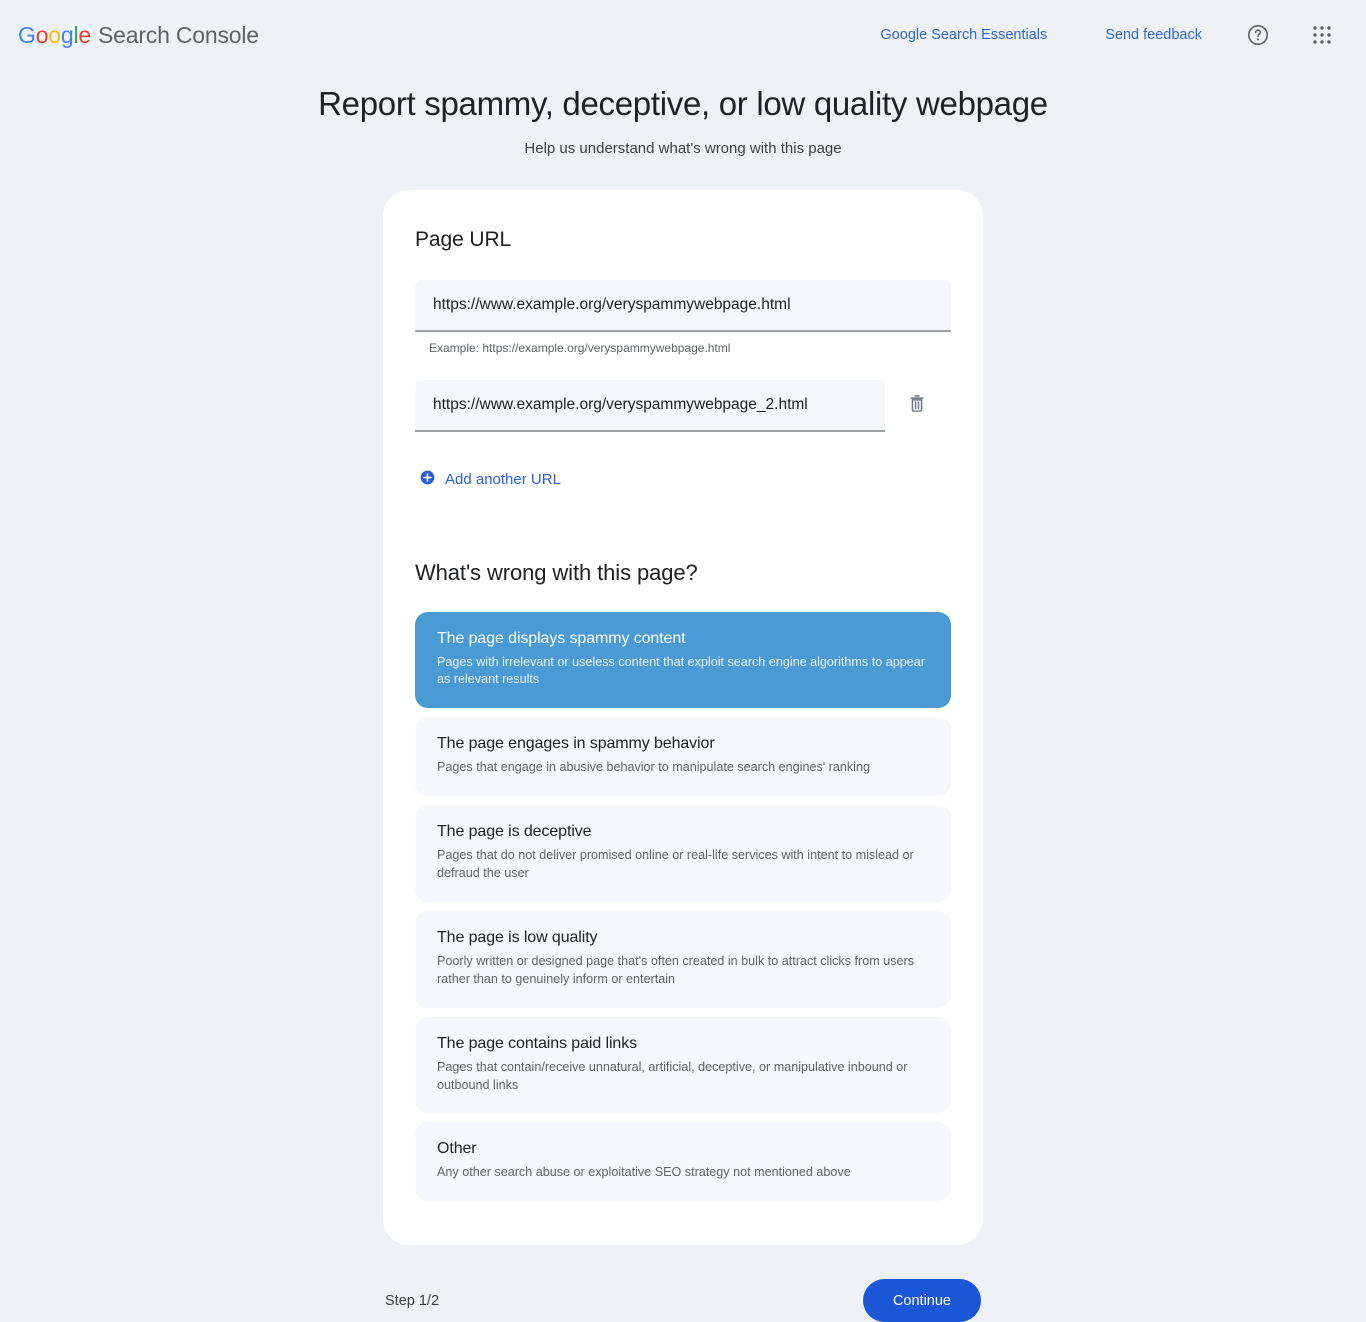 The image size is (1366, 1322). What do you see at coordinates (42, 34) in the screenshot?
I see `logo-letter-o1: o` at bounding box center [42, 34].